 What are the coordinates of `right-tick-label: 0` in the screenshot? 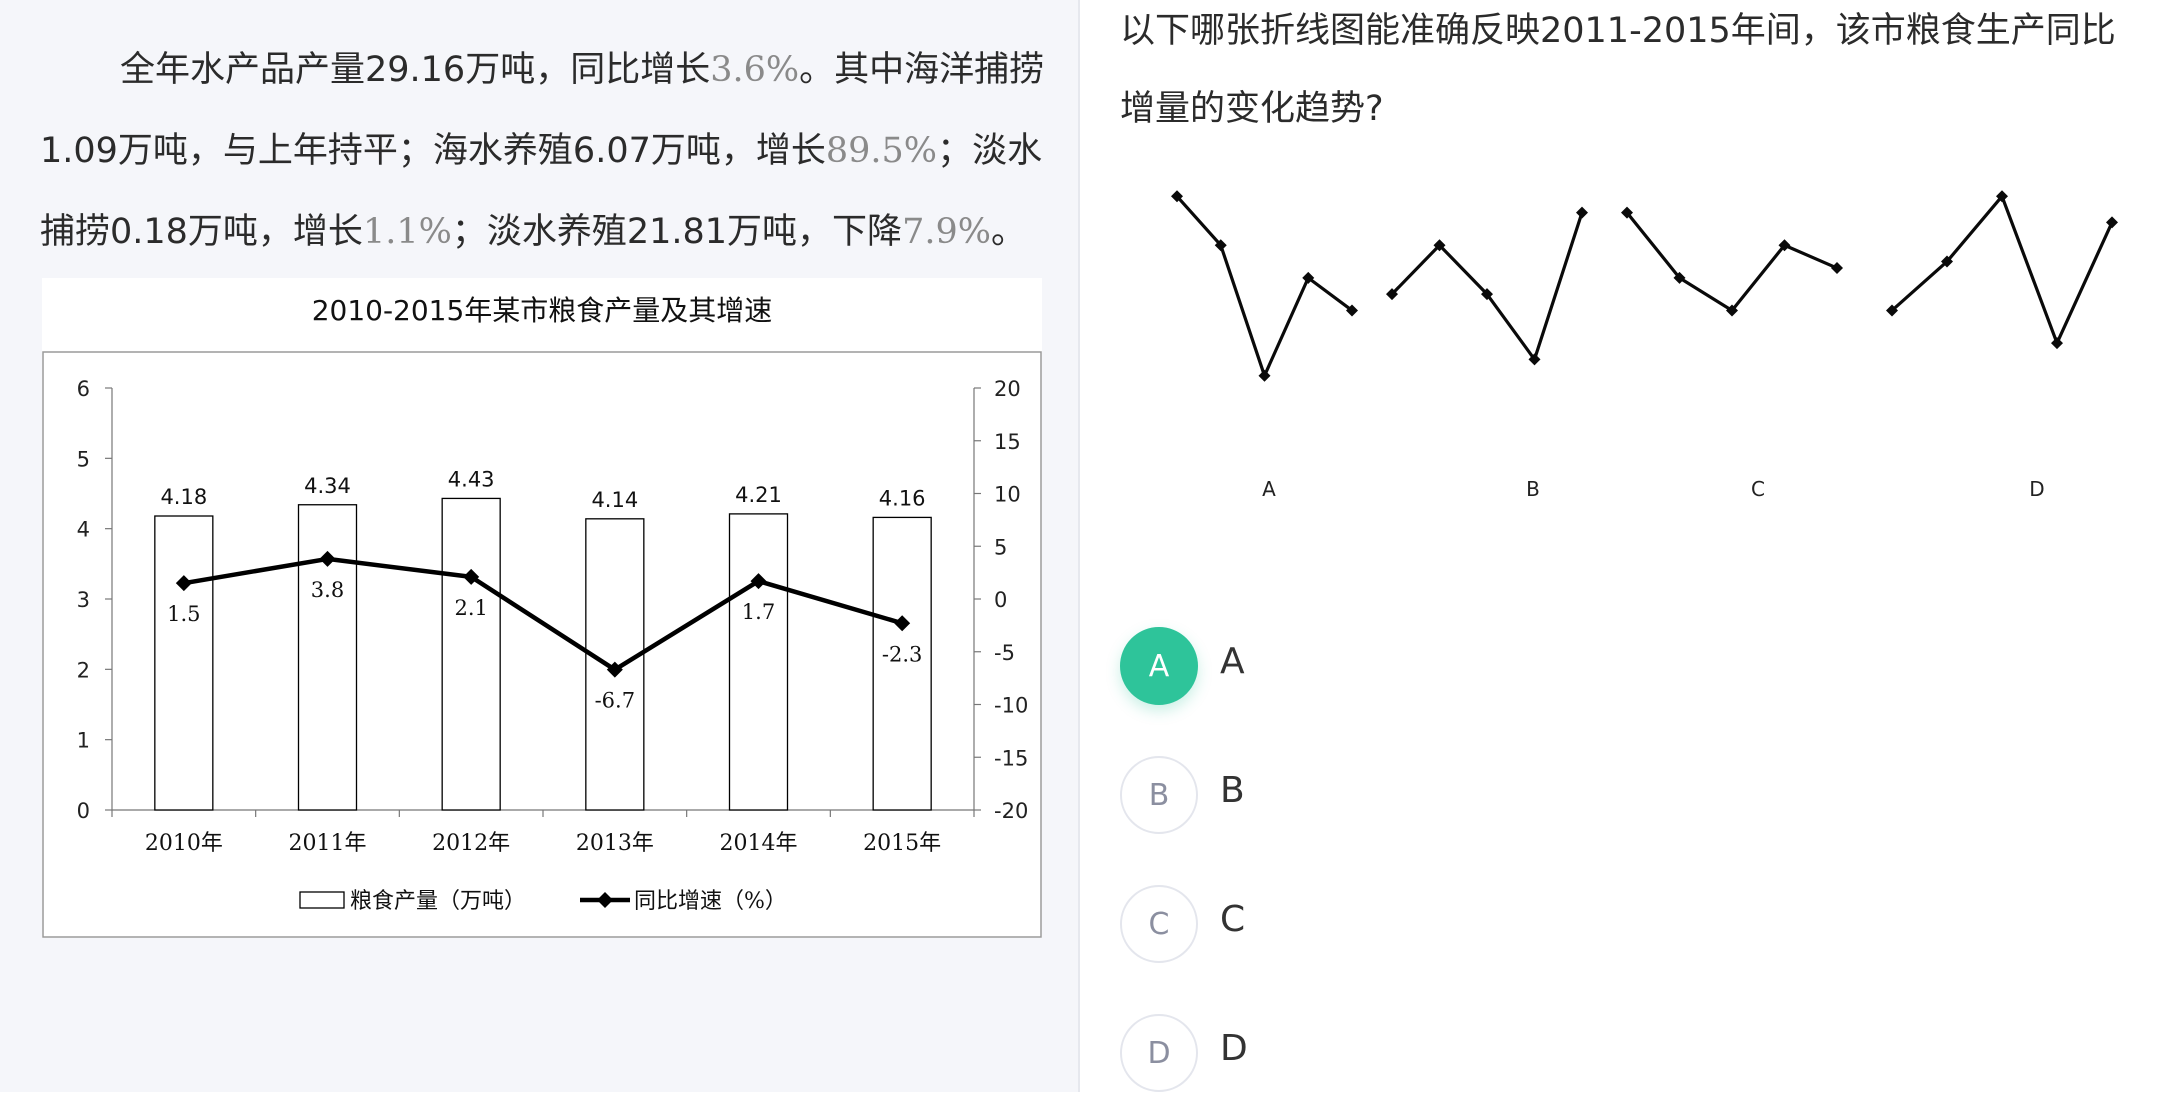 It's located at (1000, 600).